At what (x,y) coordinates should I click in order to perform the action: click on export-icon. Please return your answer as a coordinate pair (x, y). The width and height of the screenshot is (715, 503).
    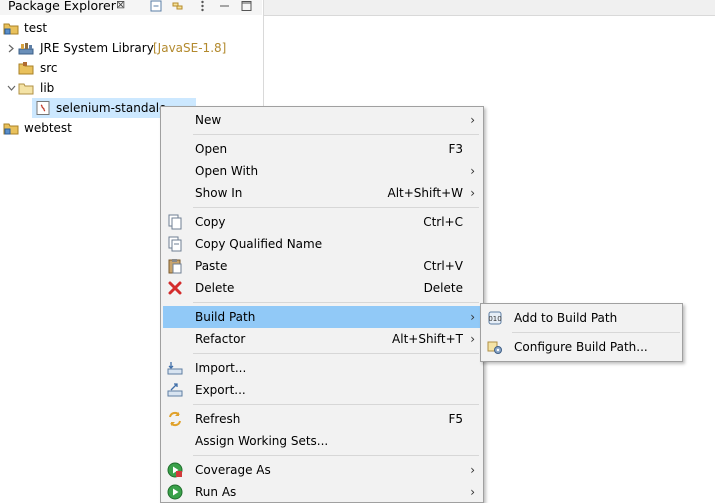
    Looking at the image, I should click on (175, 390).